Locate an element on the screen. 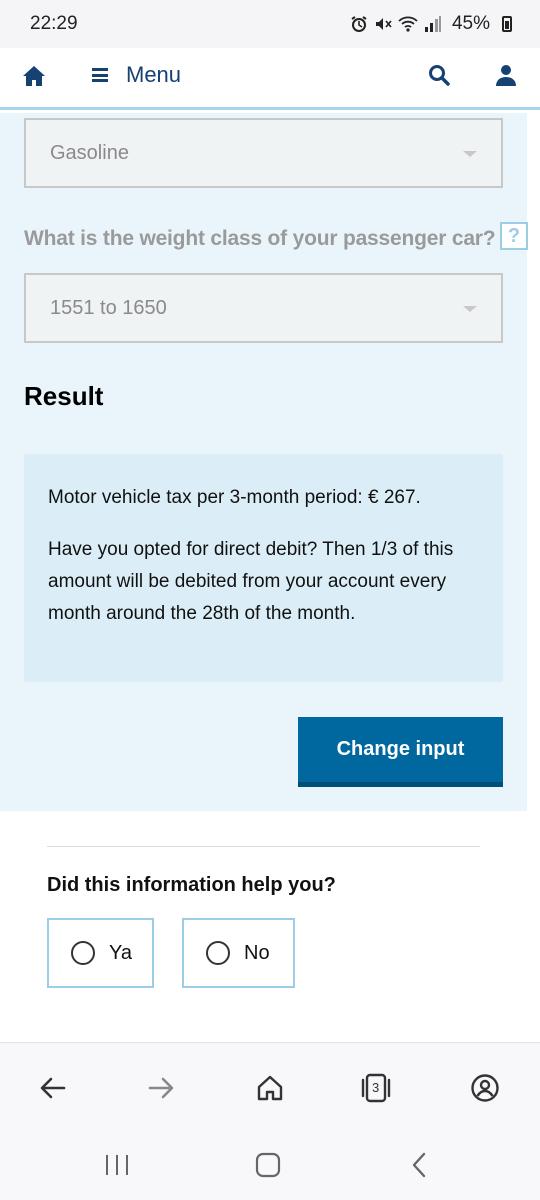  system-navigation-bar is located at coordinates (270, 1166).